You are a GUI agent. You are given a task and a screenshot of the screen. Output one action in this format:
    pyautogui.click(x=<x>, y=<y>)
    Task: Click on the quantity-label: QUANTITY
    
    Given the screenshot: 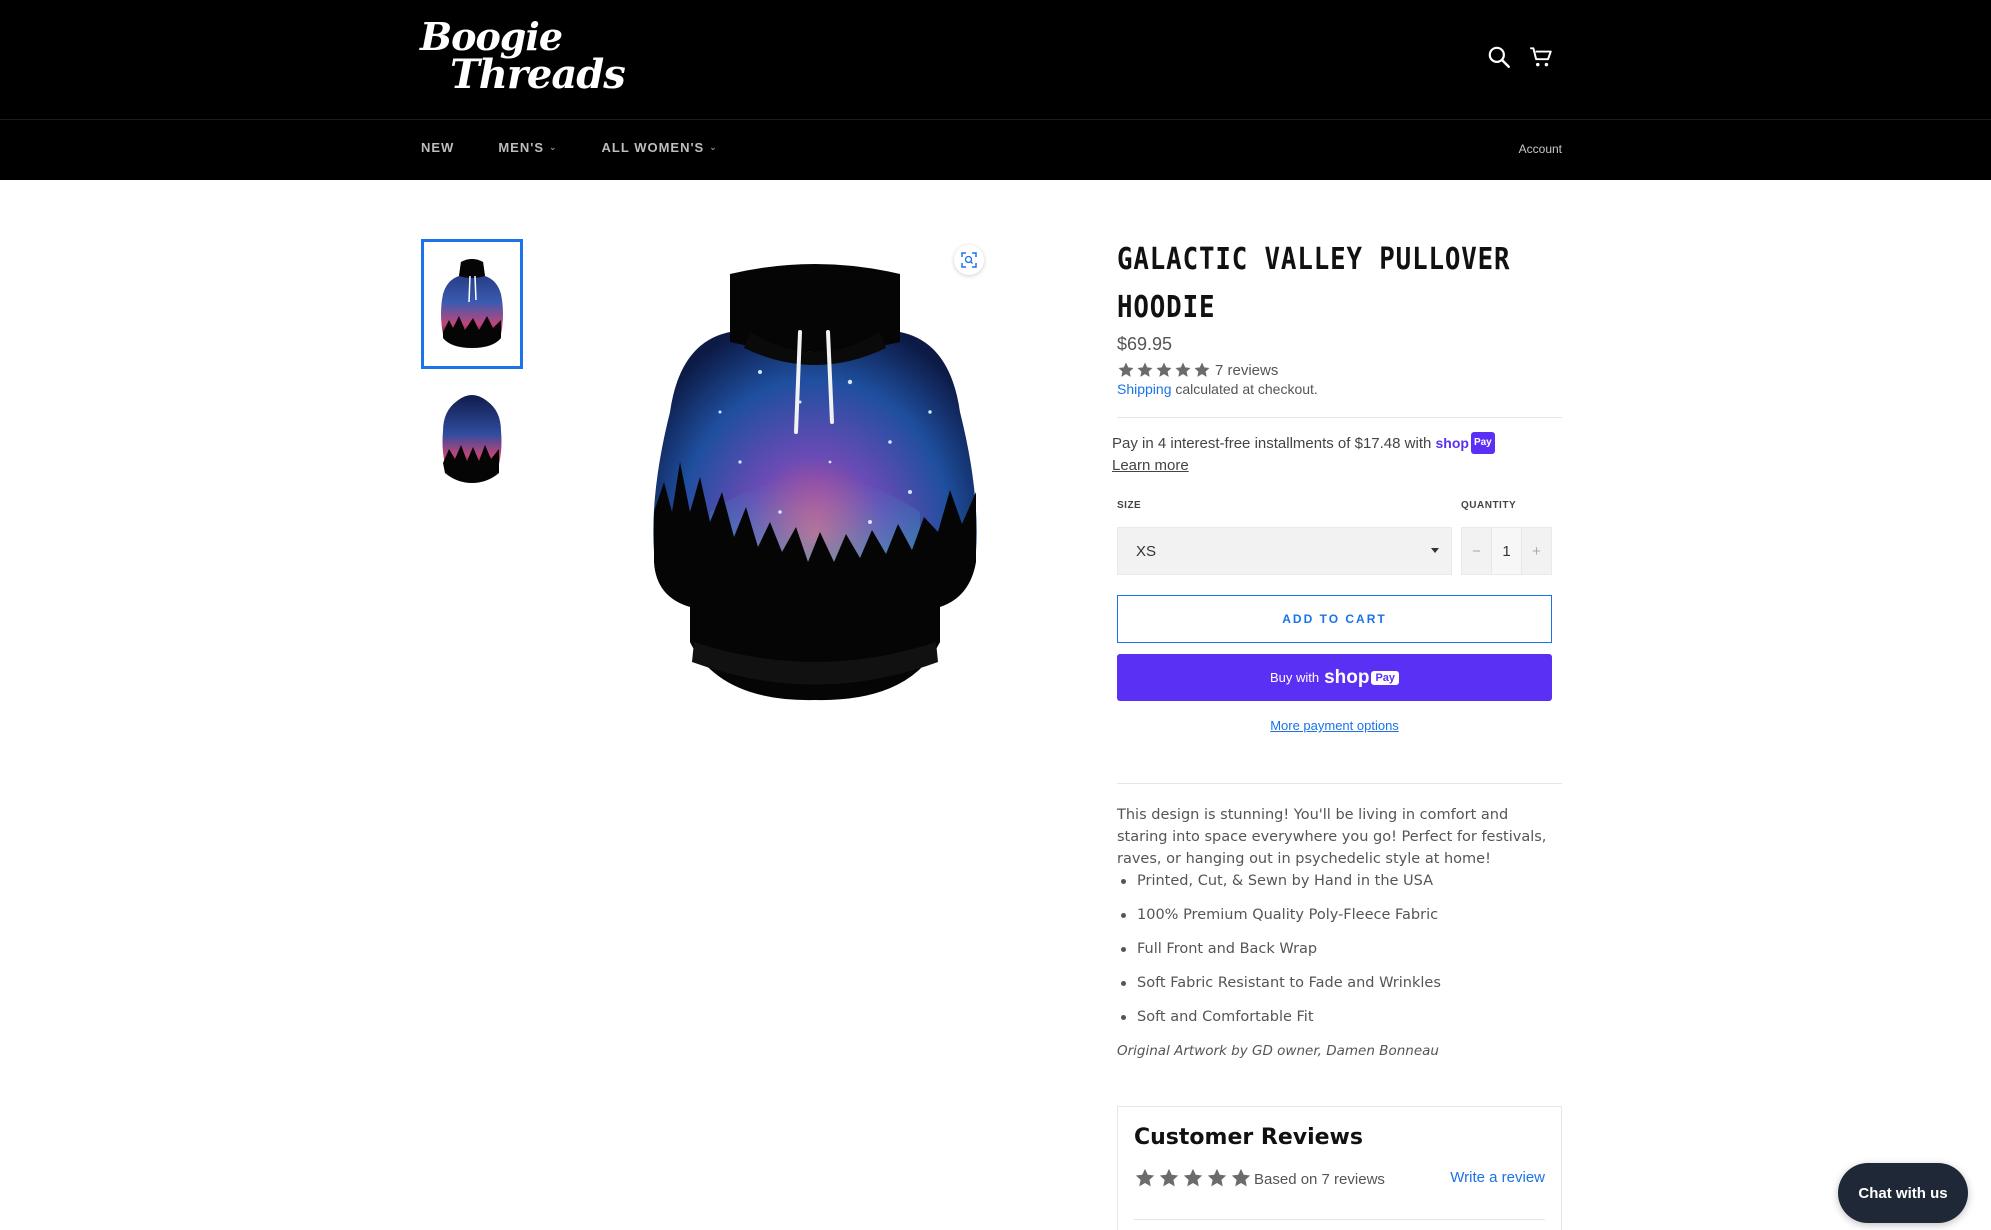 What is the action you would take?
    pyautogui.click(x=1489, y=505)
    